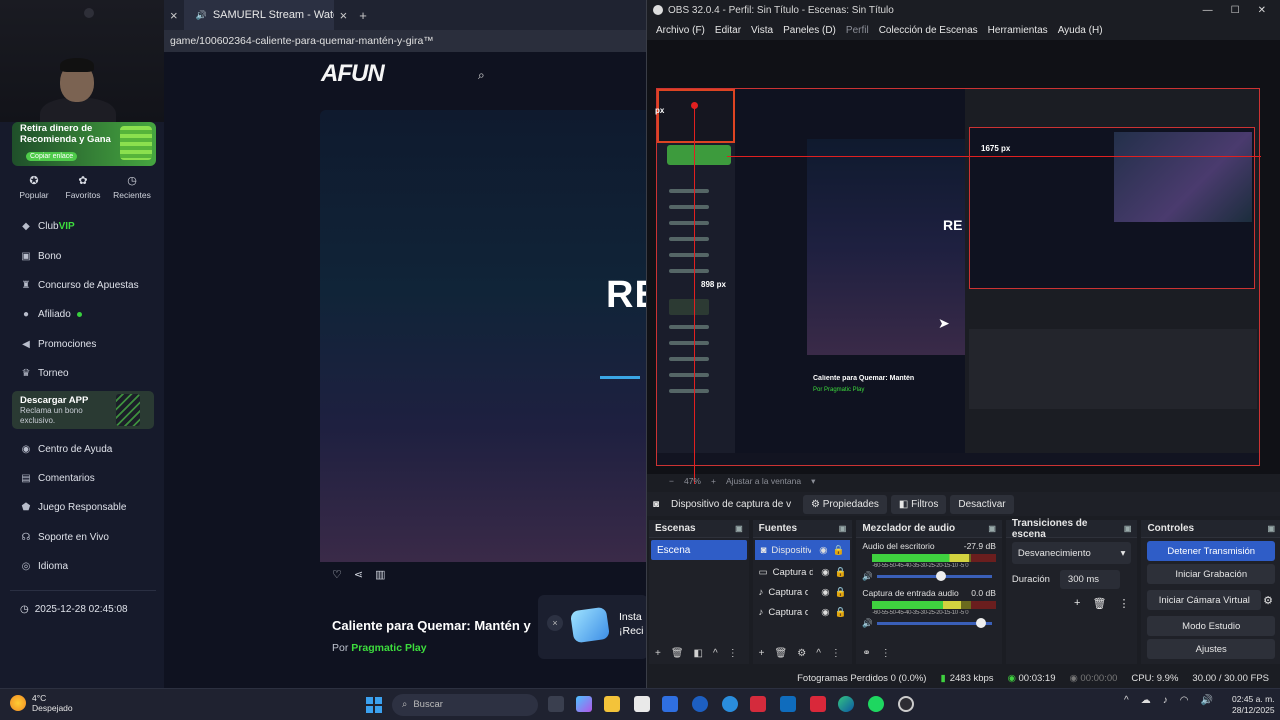 This screenshot has width=1280, height=720. What do you see at coordinates (52, 156) in the screenshot?
I see `copy-link-button: Copiar enlace` at bounding box center [52, 156].